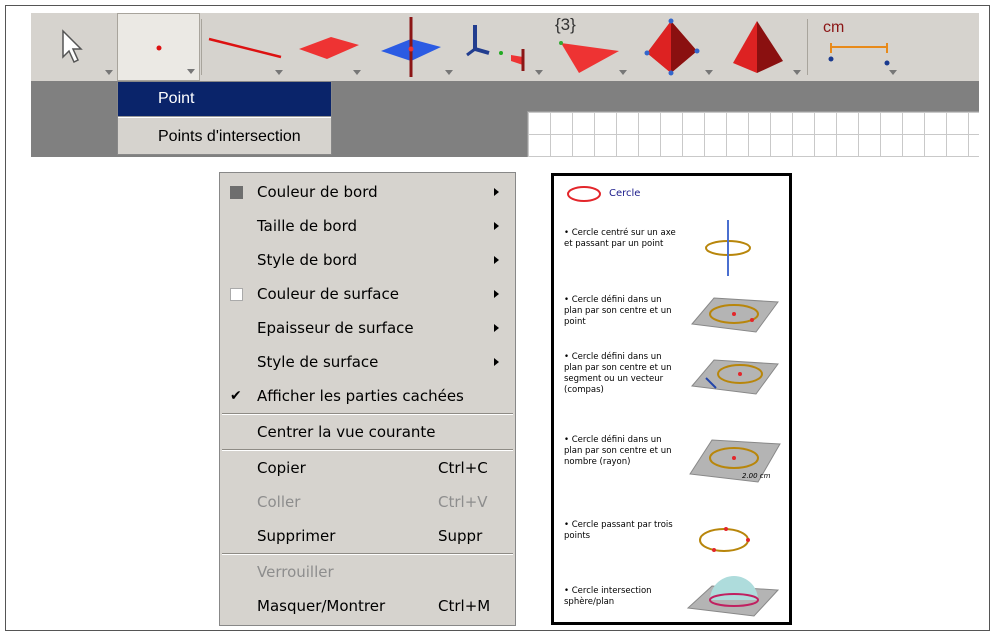  I want to click on border-color-swatch, so click(236, 192).